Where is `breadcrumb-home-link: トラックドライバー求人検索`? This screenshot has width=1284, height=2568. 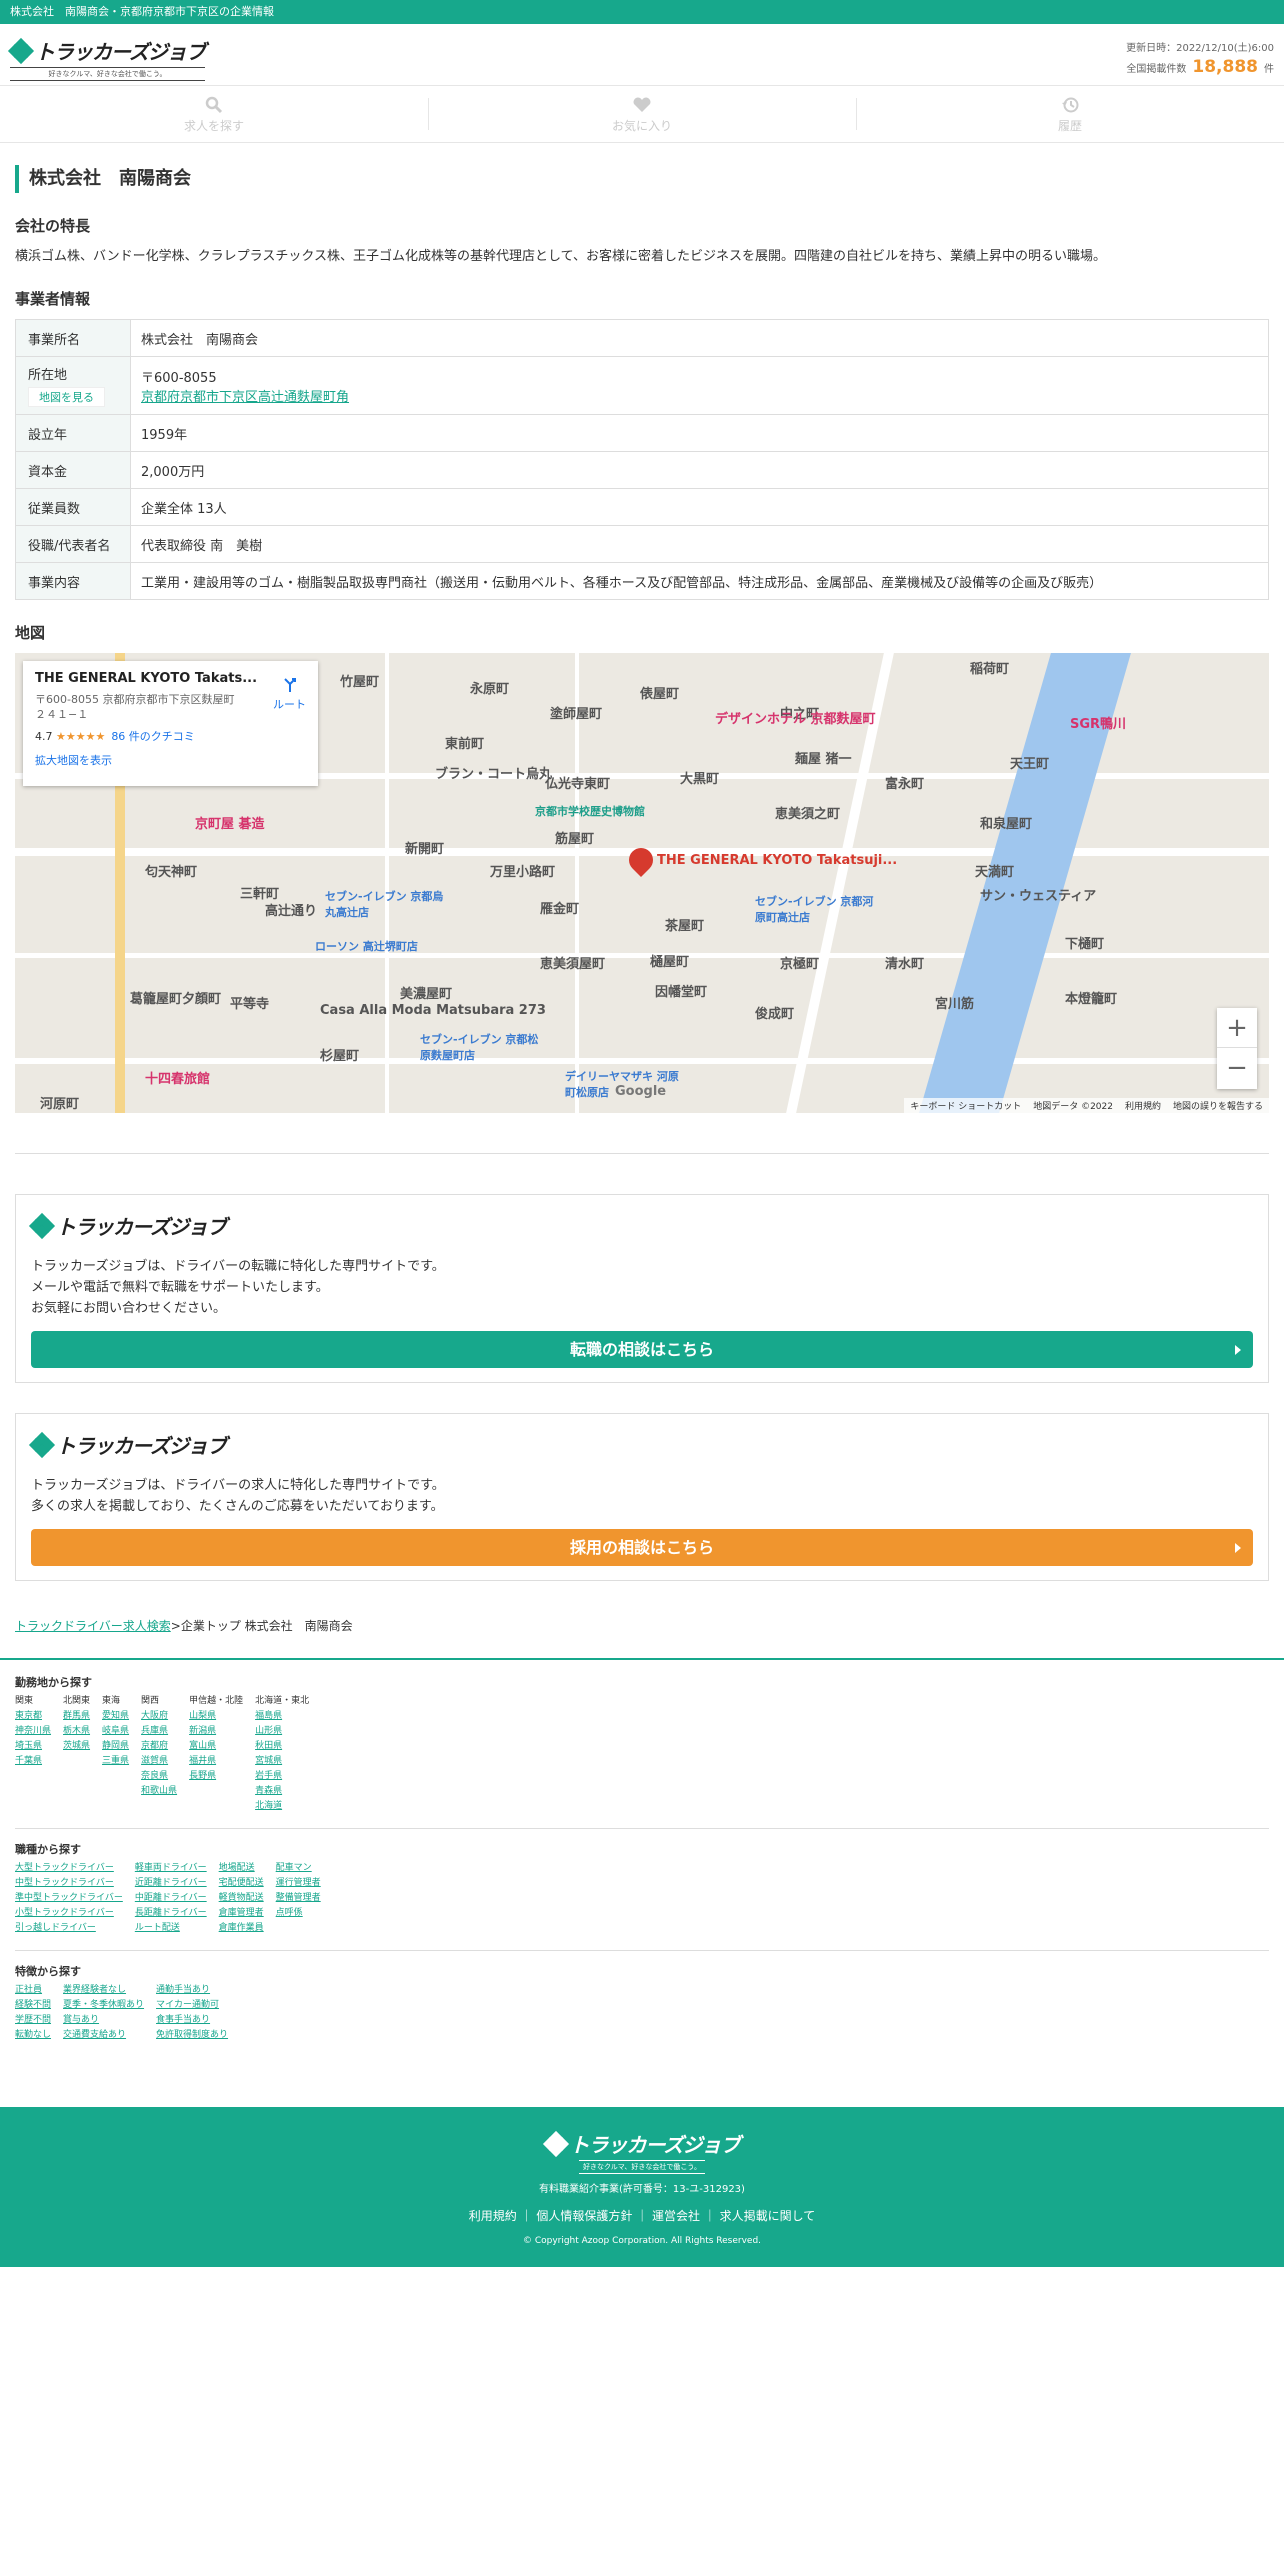 breadcrumb-home-link: トラックドライバー求人検索 is located at coordinates (93, 1626).